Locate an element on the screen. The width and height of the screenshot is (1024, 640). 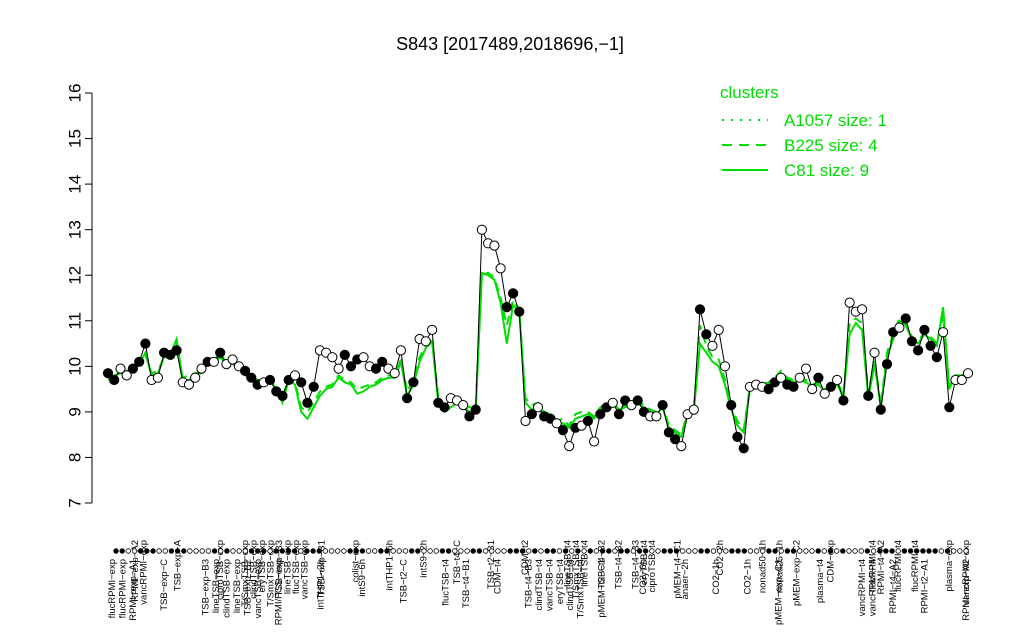
x-tick-label-top: TSB−exp−A is located at coordinates (177, 565).